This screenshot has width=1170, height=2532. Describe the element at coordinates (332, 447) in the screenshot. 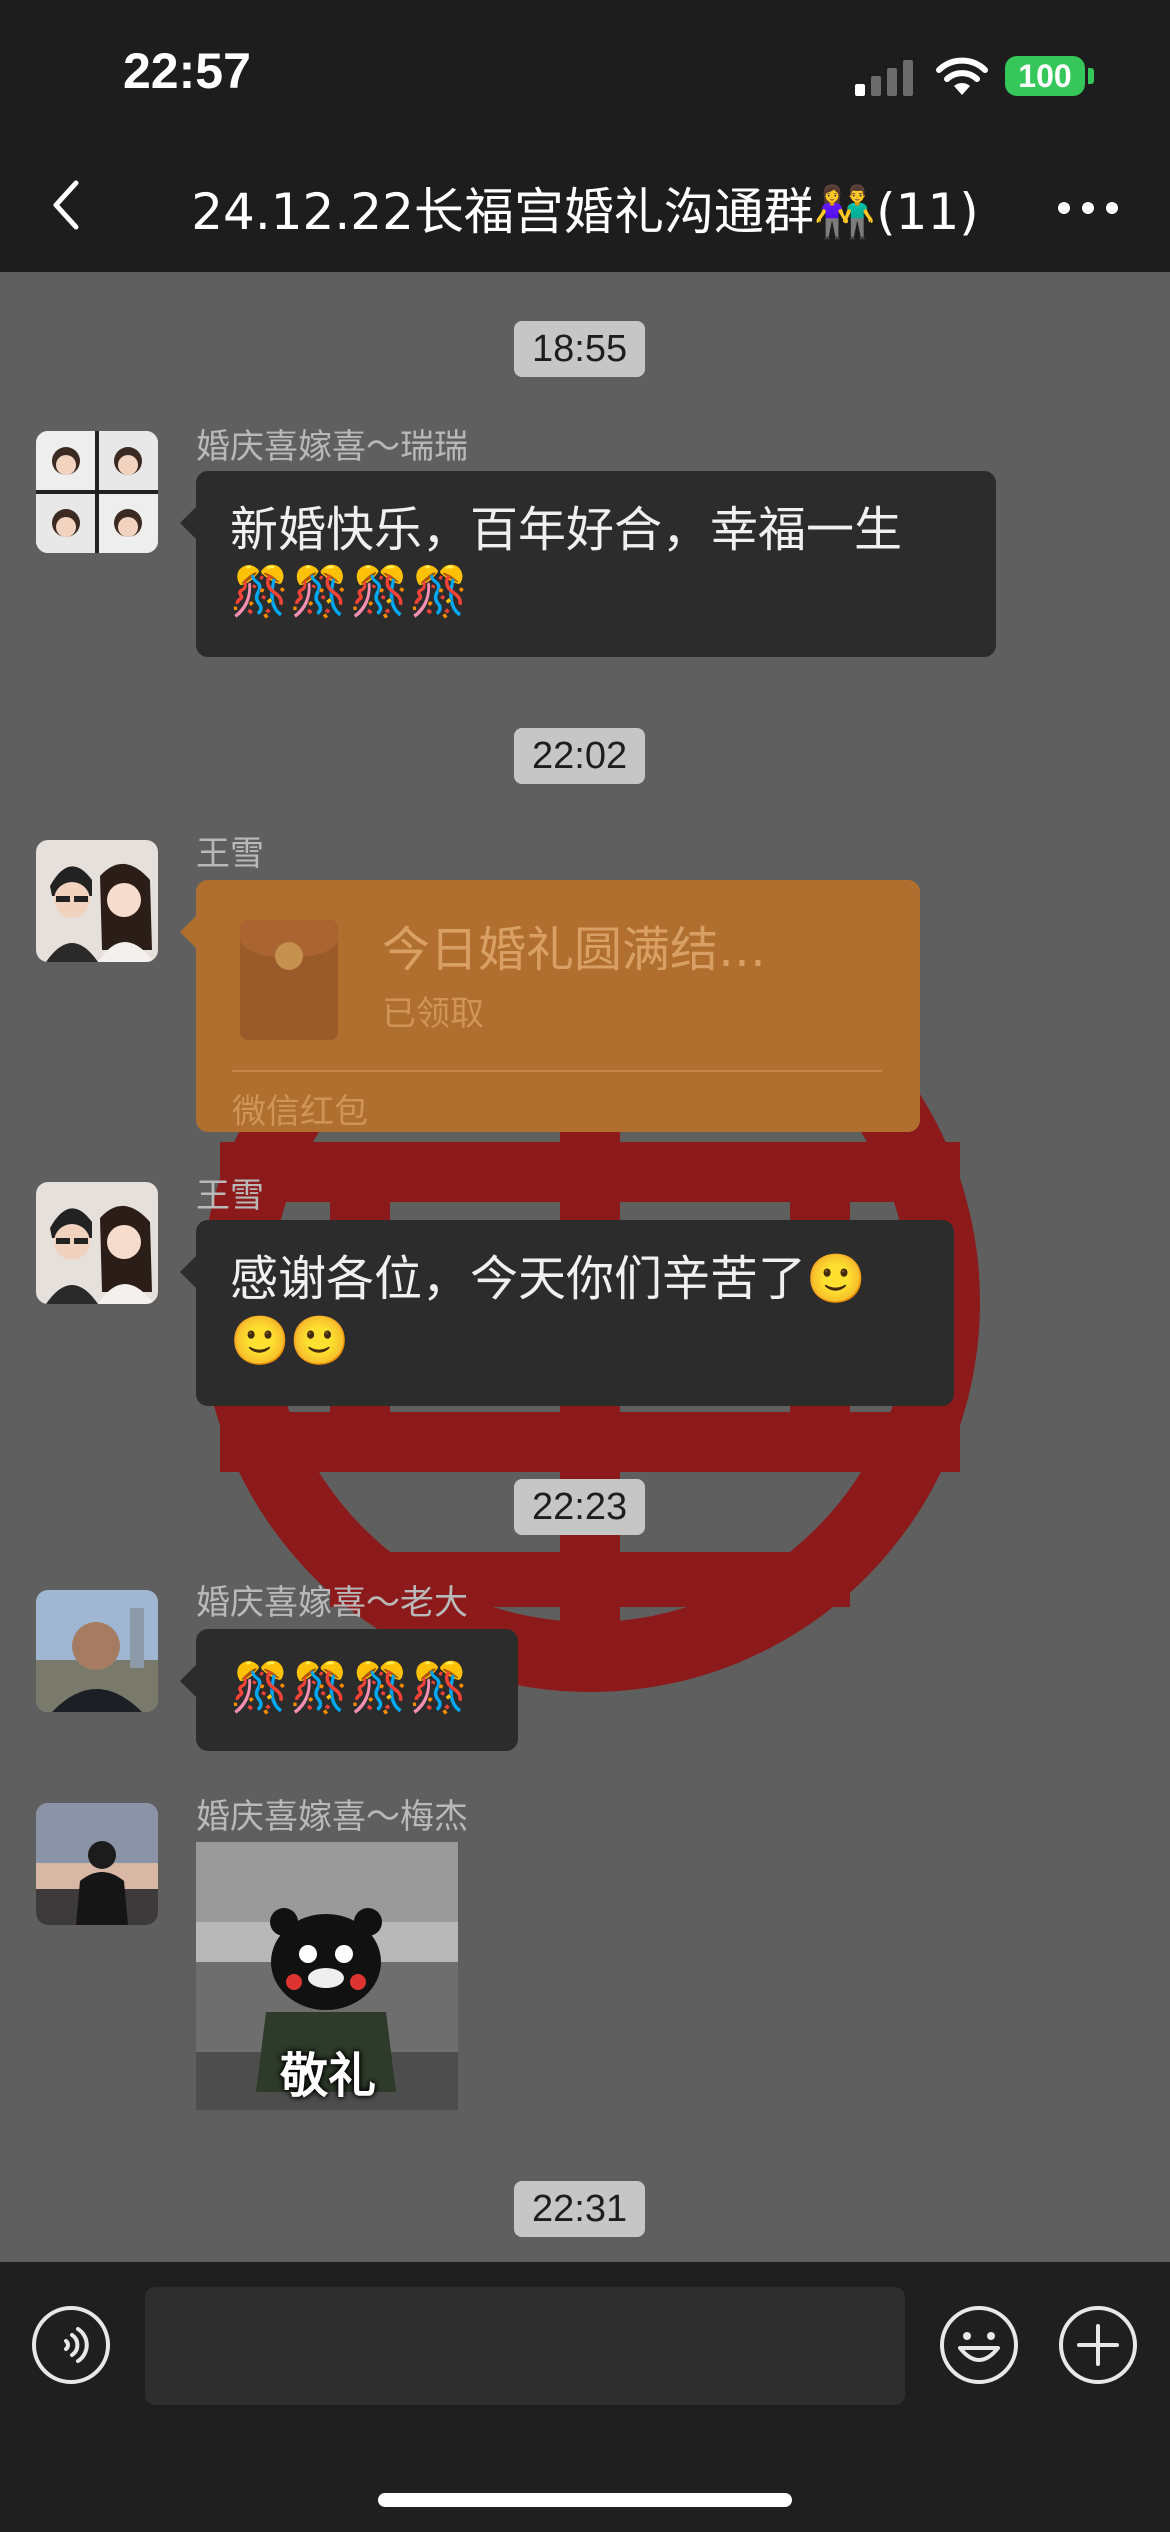

I see `sender-name: 婚庆喜嫁喜～瑞瑞` at that location.